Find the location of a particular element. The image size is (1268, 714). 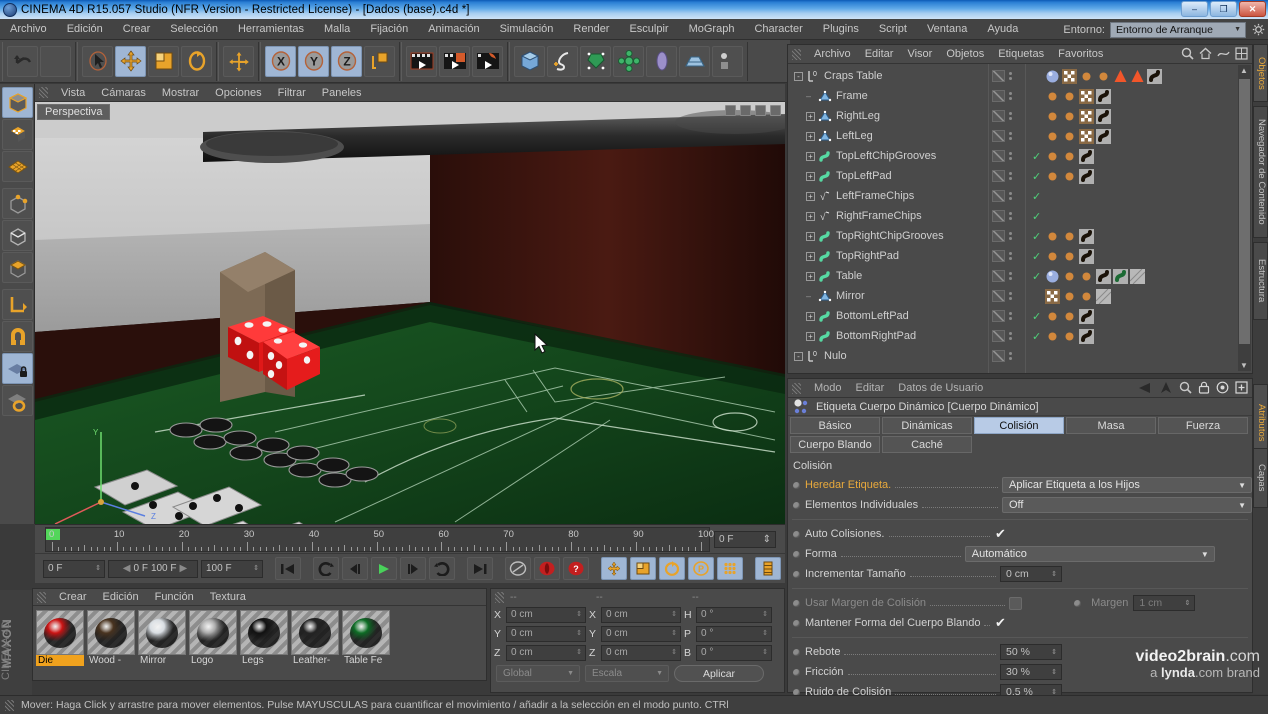

point-mode-button is located at coordinates (17, 203).